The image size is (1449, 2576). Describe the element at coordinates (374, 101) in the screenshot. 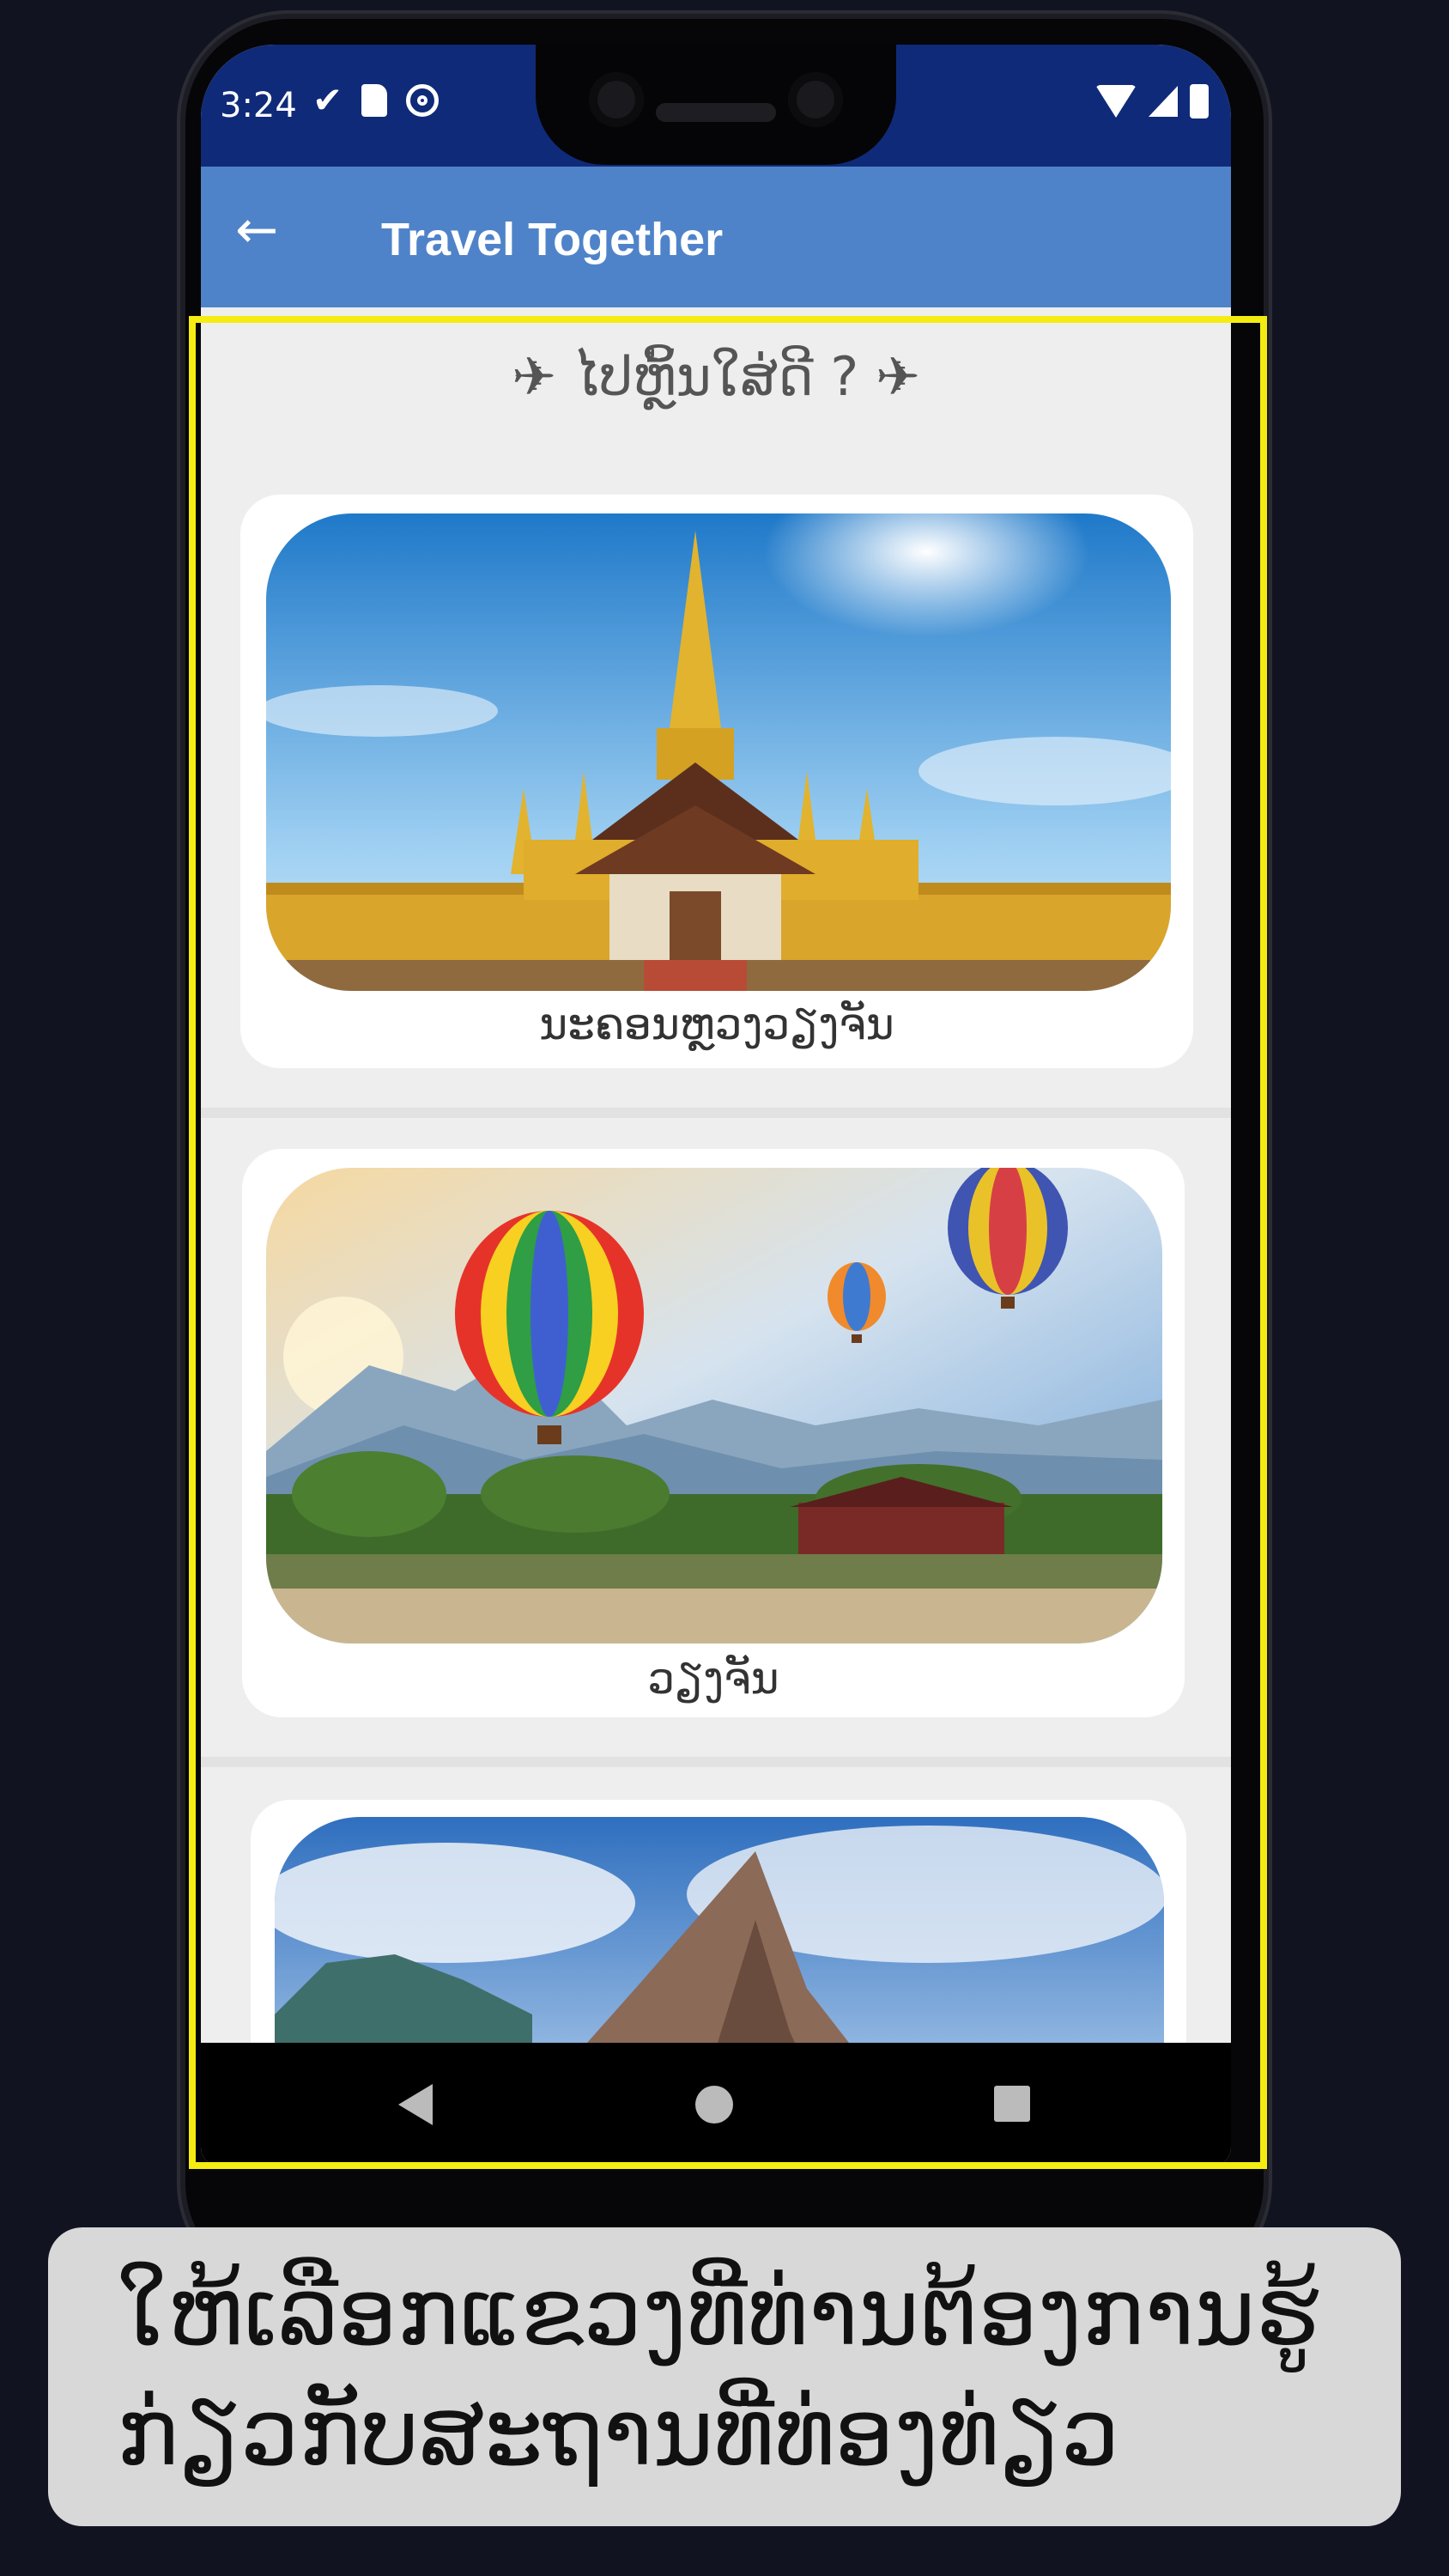

I see `sd-card-icon` at that location.